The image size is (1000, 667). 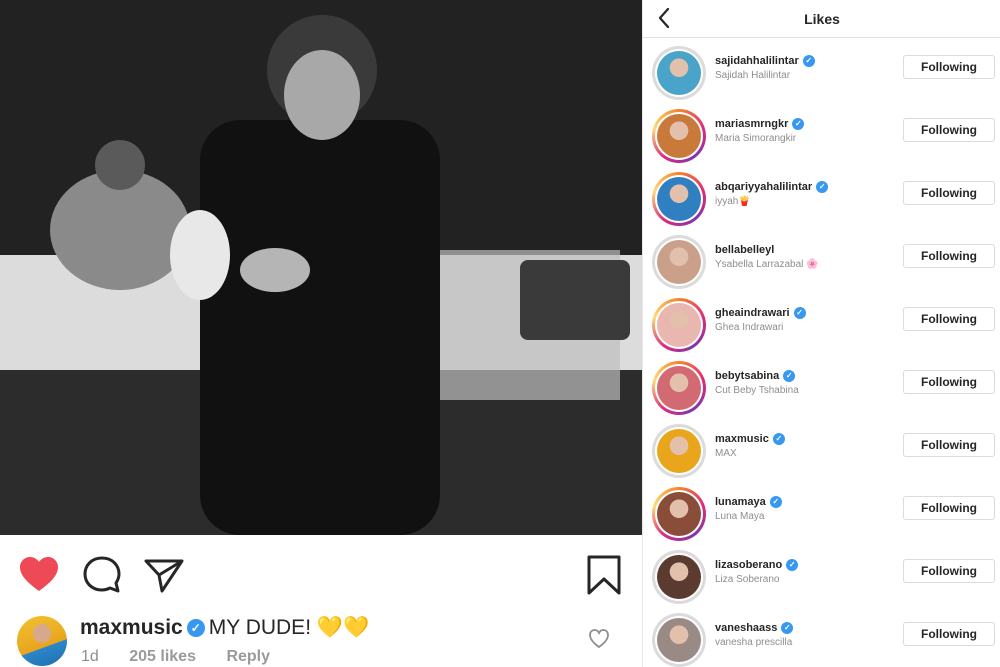 I want to click on like-username: bebytsabina ✓, so click(x=755, y=376).